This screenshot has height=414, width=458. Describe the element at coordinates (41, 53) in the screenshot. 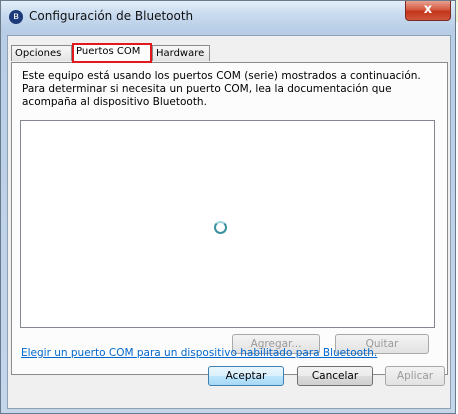

I see `tab-opciones: Opciones` at that location.